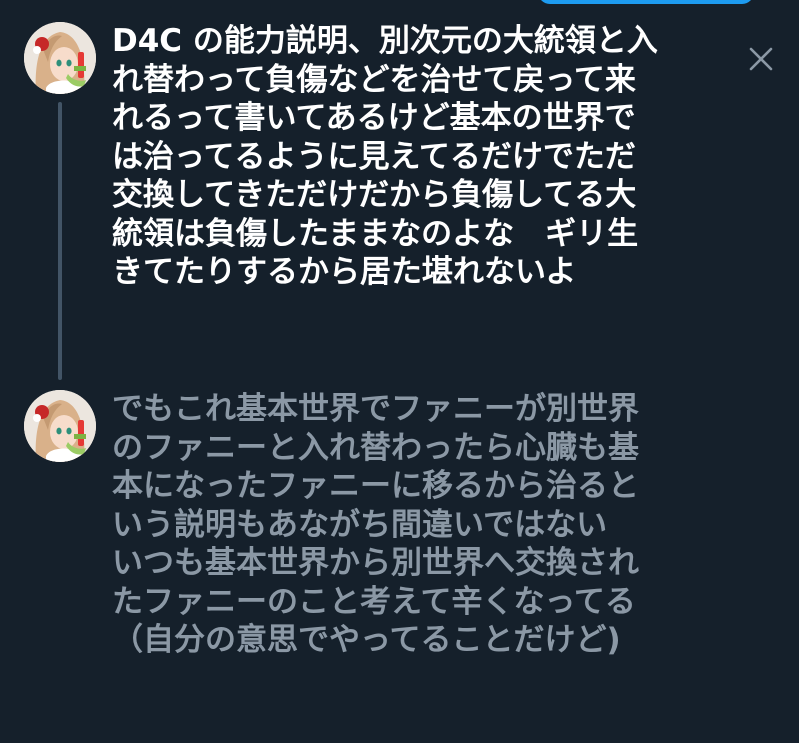 The height and width of the screenshot is (743, 799). I want to click on close-button, so click(761, 60).